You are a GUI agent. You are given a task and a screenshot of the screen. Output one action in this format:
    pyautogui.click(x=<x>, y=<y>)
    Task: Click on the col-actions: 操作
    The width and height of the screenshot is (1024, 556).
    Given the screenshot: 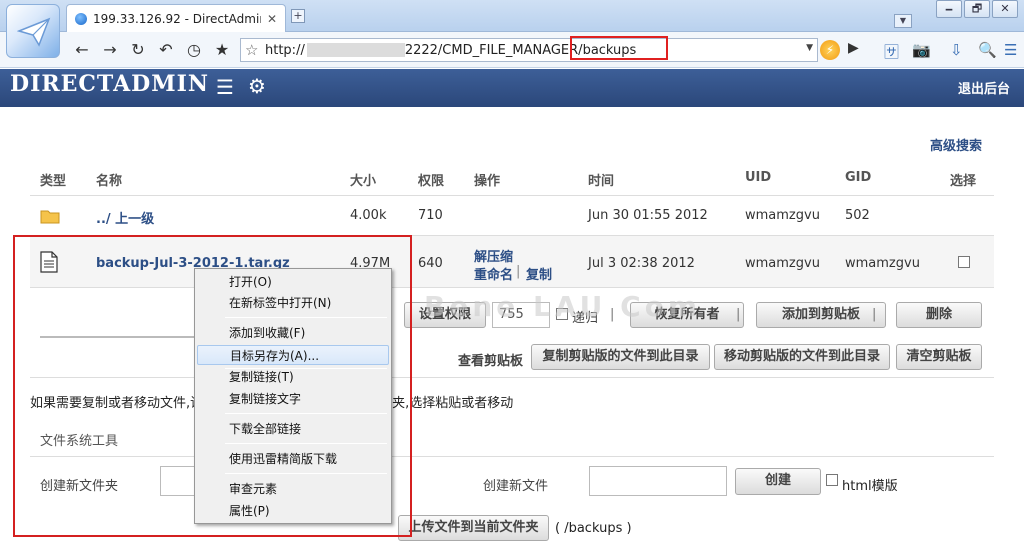 What is the action you would take?
    pyautogui.click(x=487, y=181)
    